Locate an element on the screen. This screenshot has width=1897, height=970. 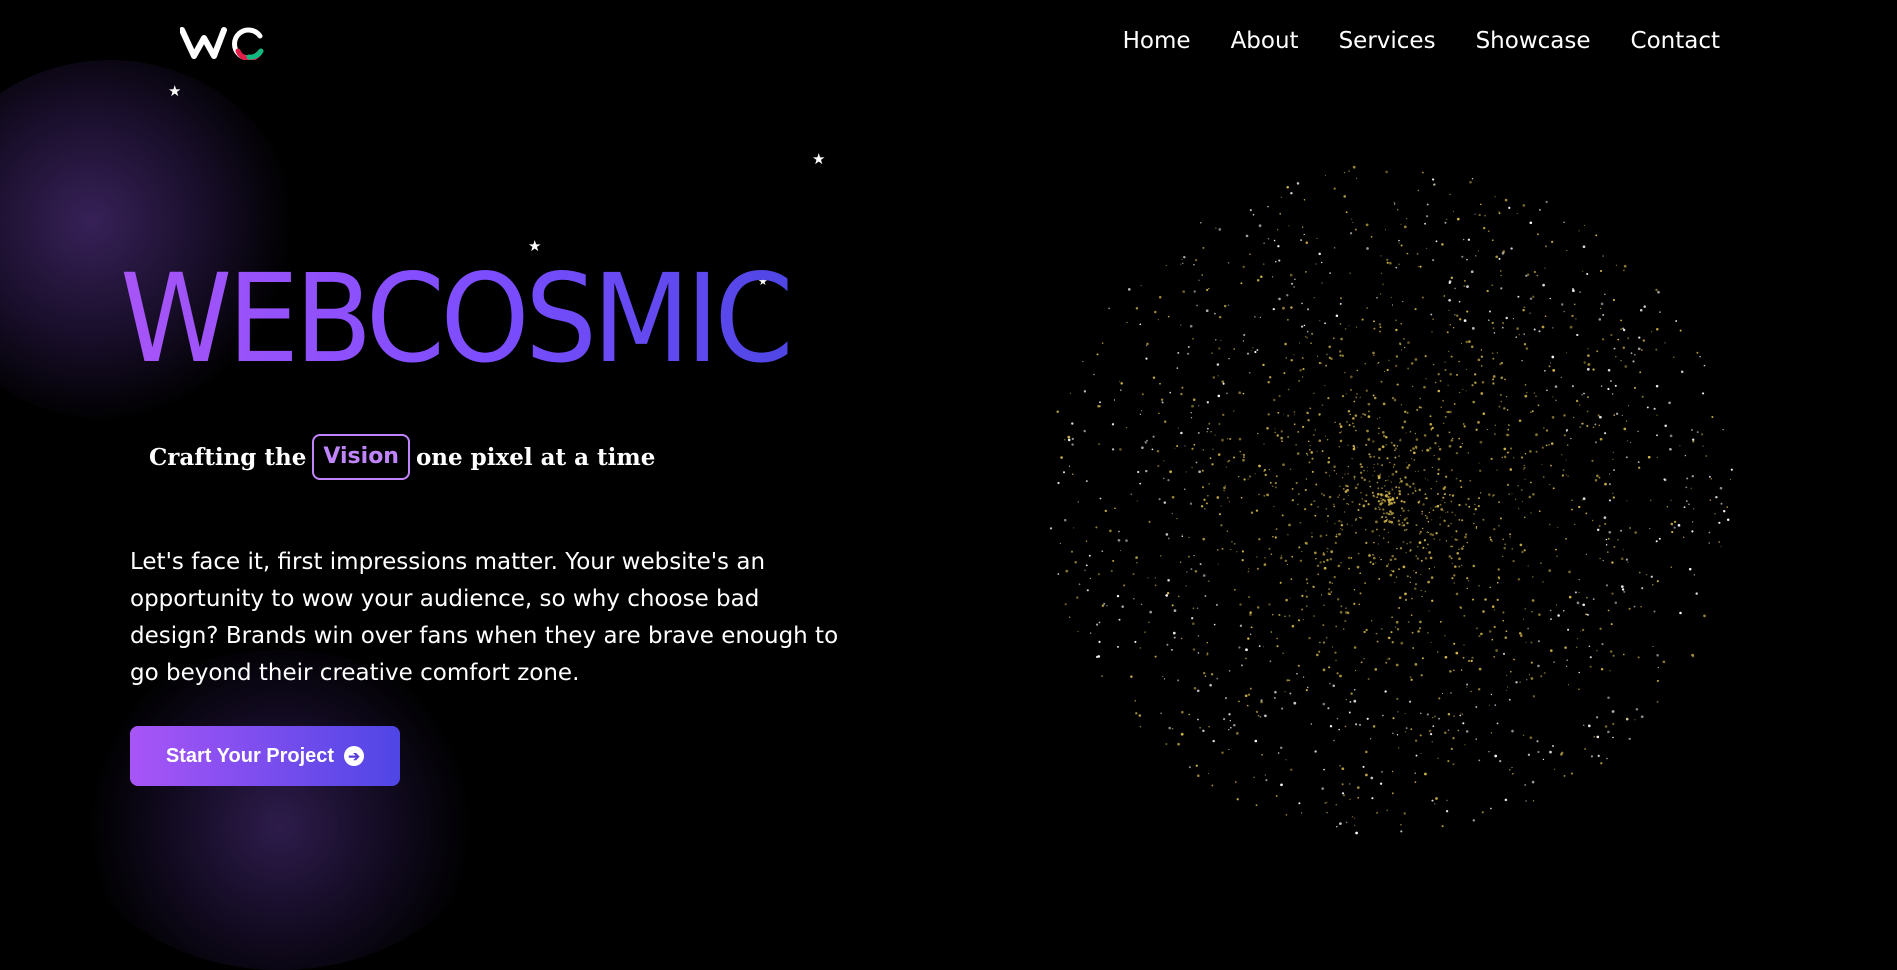
purple-glow-bottom is located at coordinates (280, 810).